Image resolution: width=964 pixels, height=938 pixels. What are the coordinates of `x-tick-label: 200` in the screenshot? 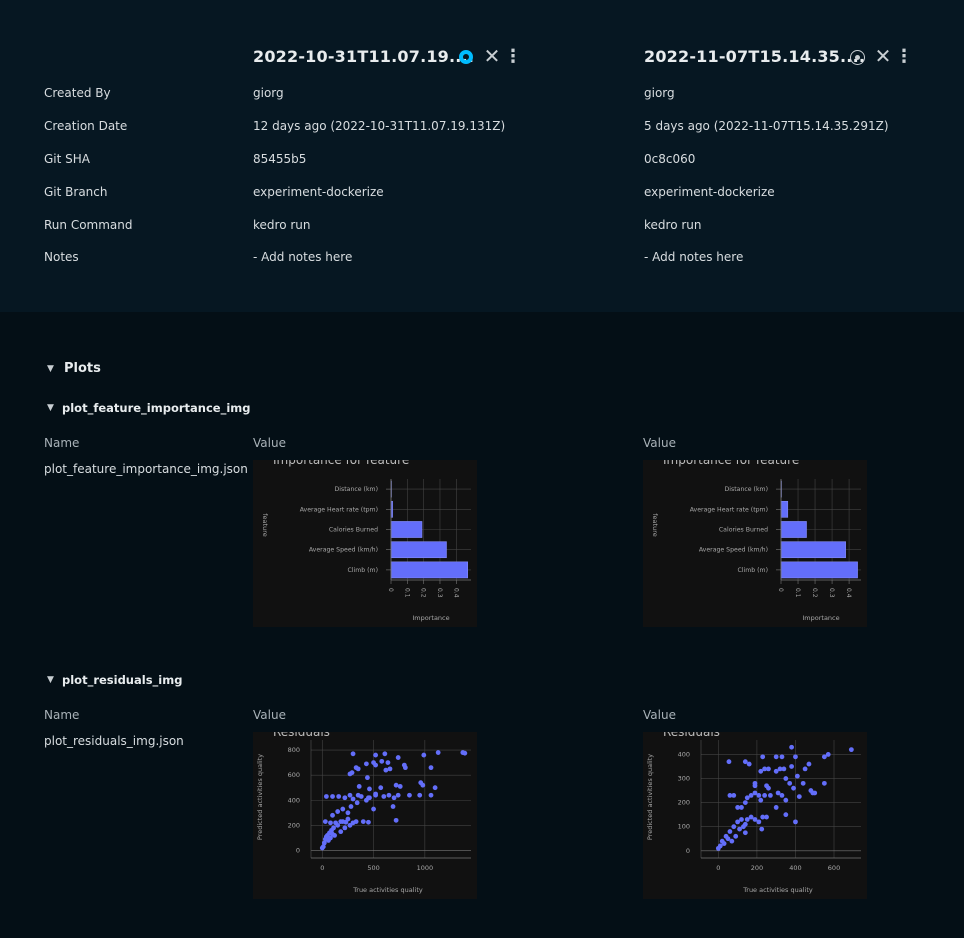 It's located at (757, 868).